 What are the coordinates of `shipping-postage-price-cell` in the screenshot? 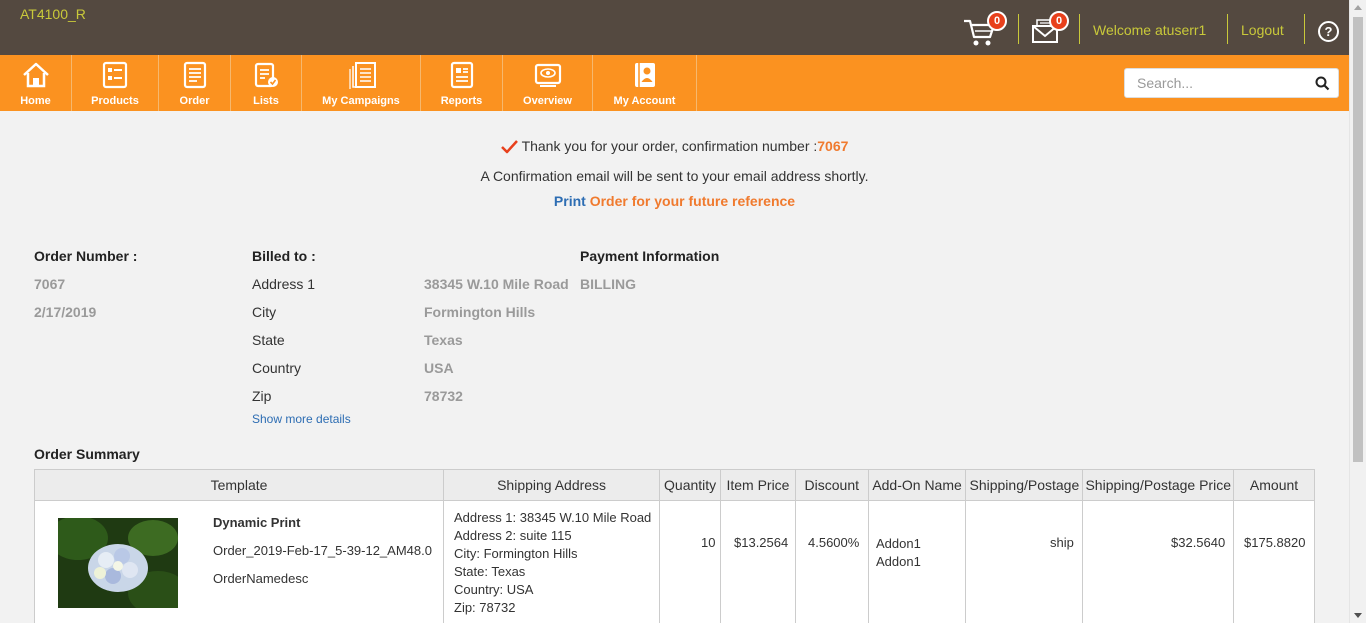 It's located at (1158, 561).